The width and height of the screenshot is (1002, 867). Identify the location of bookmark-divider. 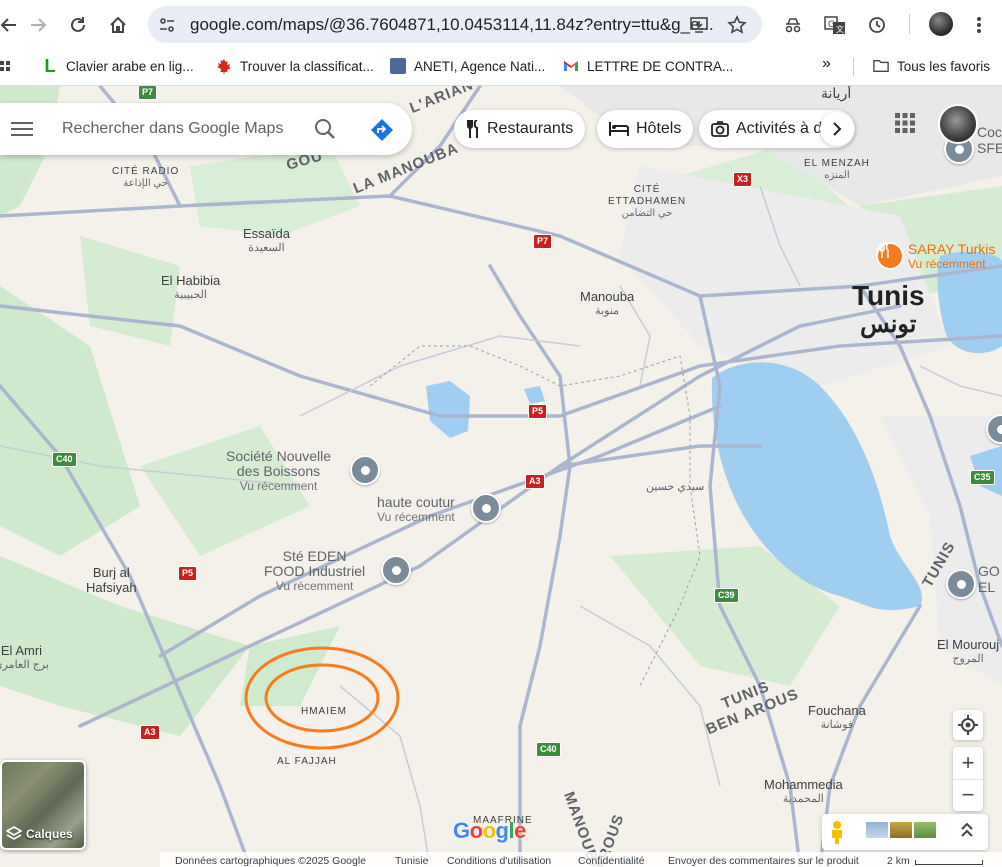
(853, 67).